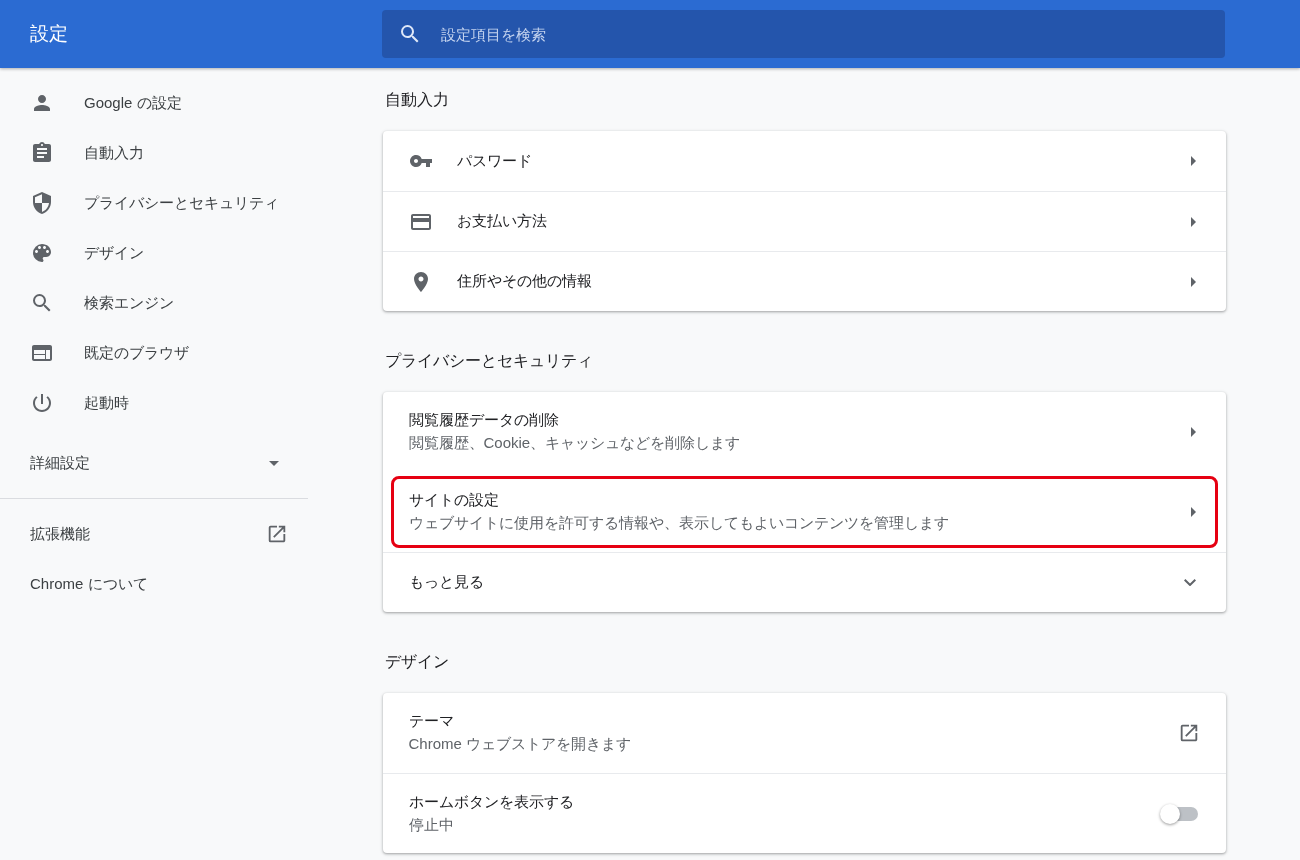 The width and height of the screenshot is (1300, 860). What do you see at coordinates (494, 161) in the screenshot?
I see `row-title: パスワード` at bounding box center [494, 161].